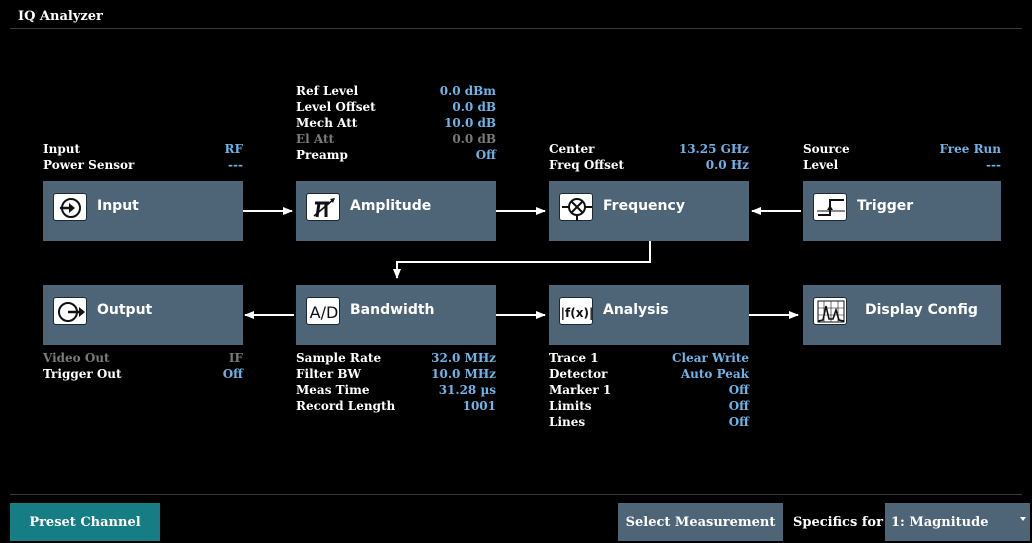  I want to click on input-block-label: Input, so click(118, 206).